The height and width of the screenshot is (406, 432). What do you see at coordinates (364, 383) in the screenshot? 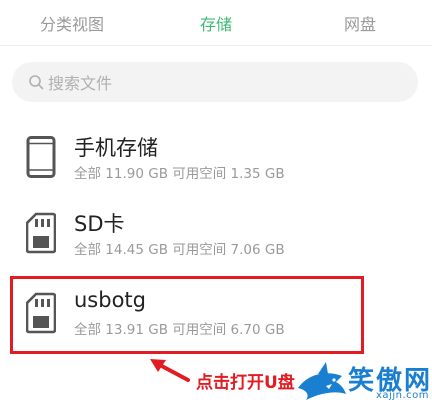
I see `watermark: 笑傲网 xajjn.com` at bounding box center [364, 383].